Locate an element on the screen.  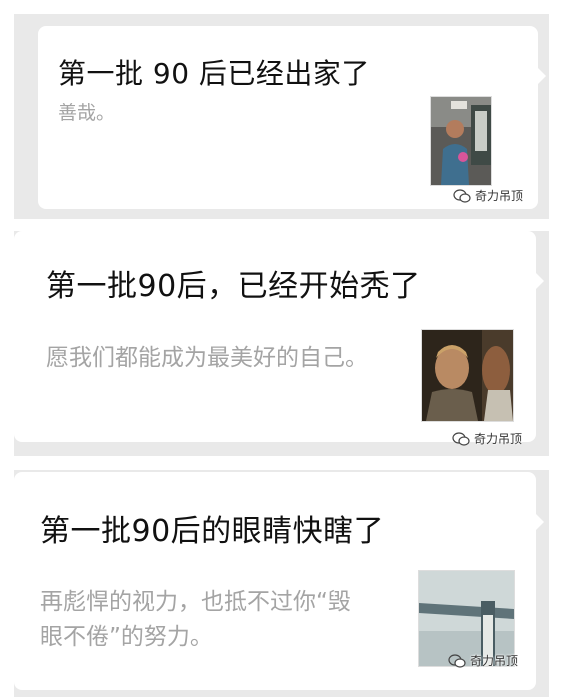
article-title: 第一批 90 后已经出家了 is located at coordinates (214, 72).